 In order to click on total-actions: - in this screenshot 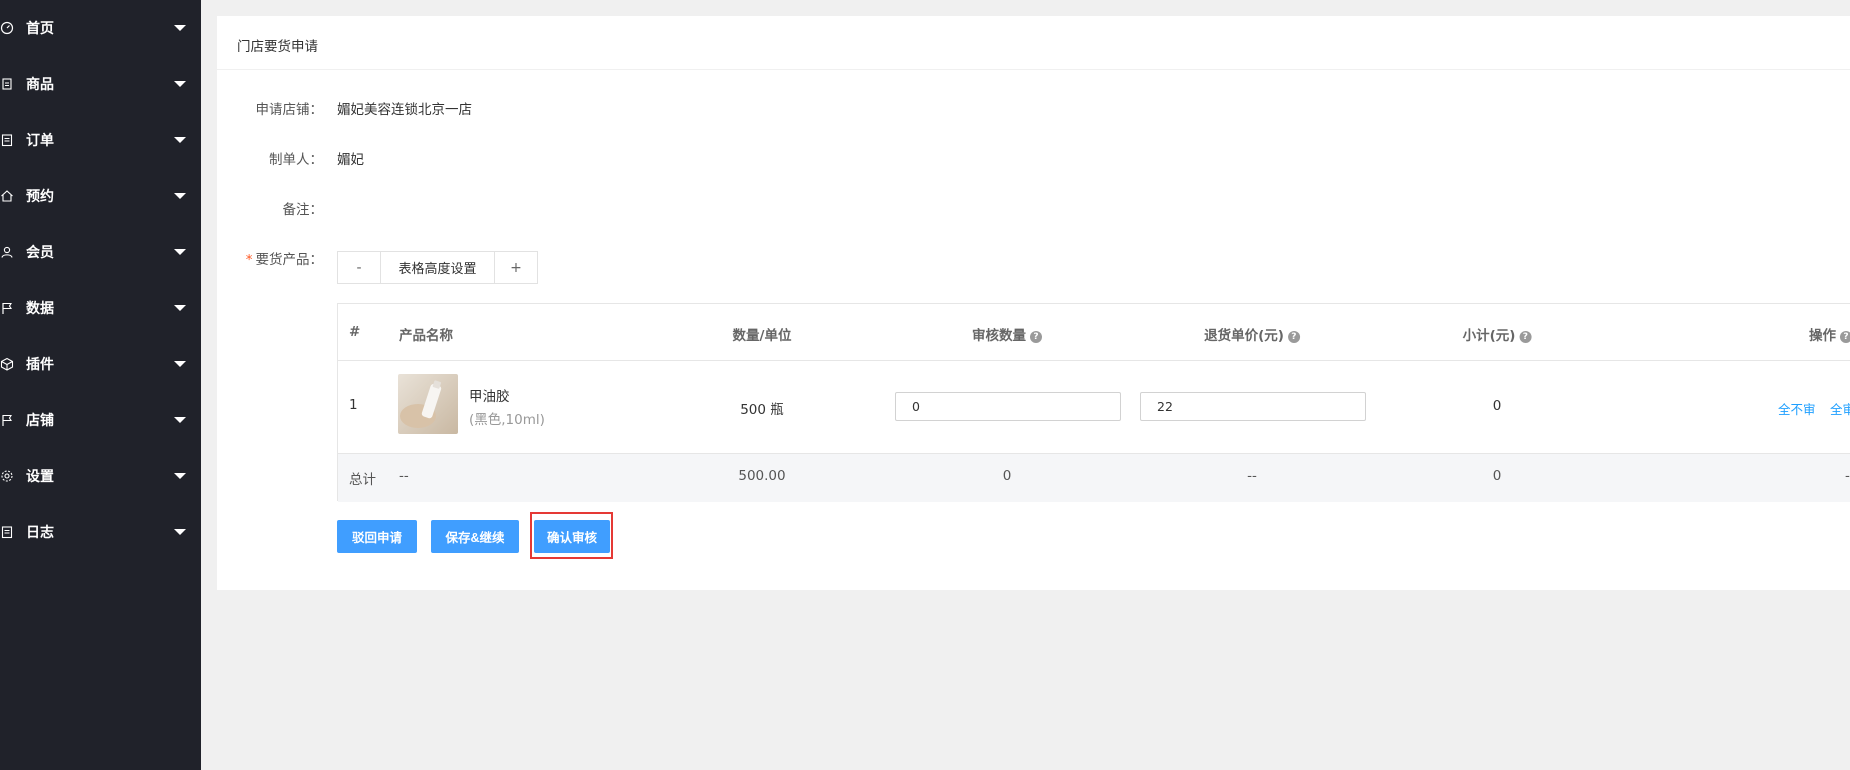, I will do `click(1847, 476)`.